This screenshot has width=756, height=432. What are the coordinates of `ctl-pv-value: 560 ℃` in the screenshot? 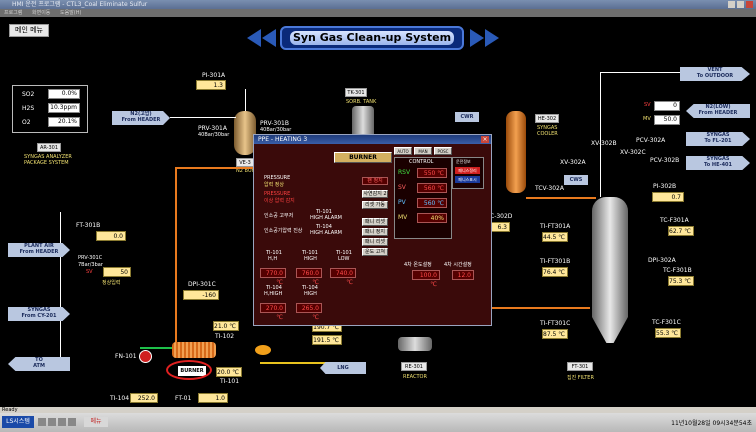 It's located at (432, 203).